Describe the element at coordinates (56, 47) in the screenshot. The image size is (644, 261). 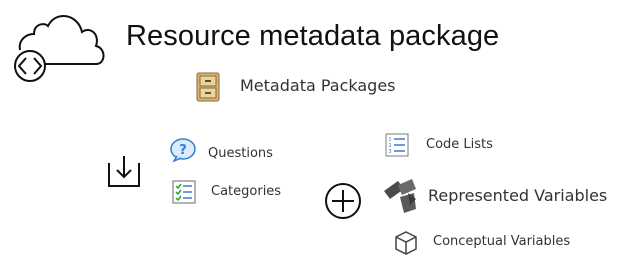
I see `cloud-code-icon` at that location.